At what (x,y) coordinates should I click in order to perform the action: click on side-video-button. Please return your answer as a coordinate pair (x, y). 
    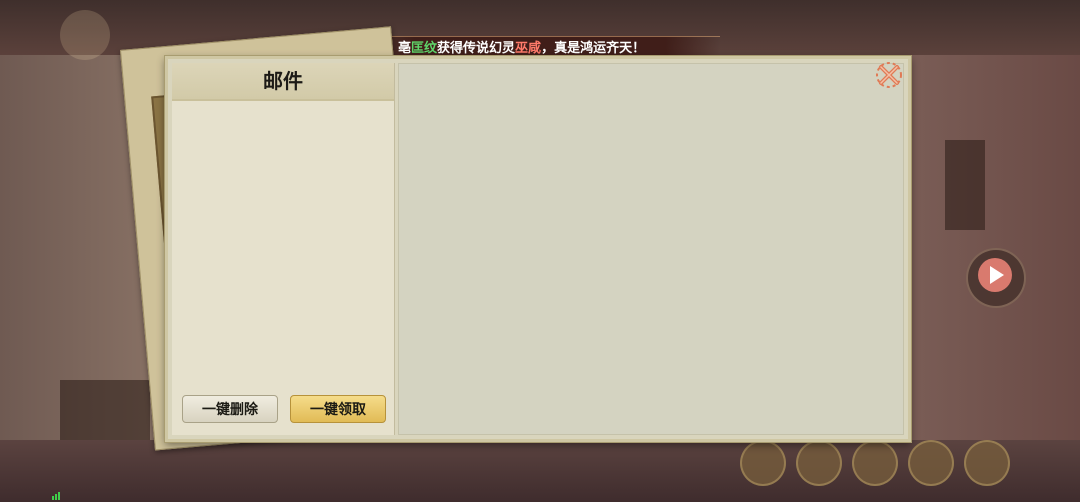
    Looking at the image, I should click on (996, 278).